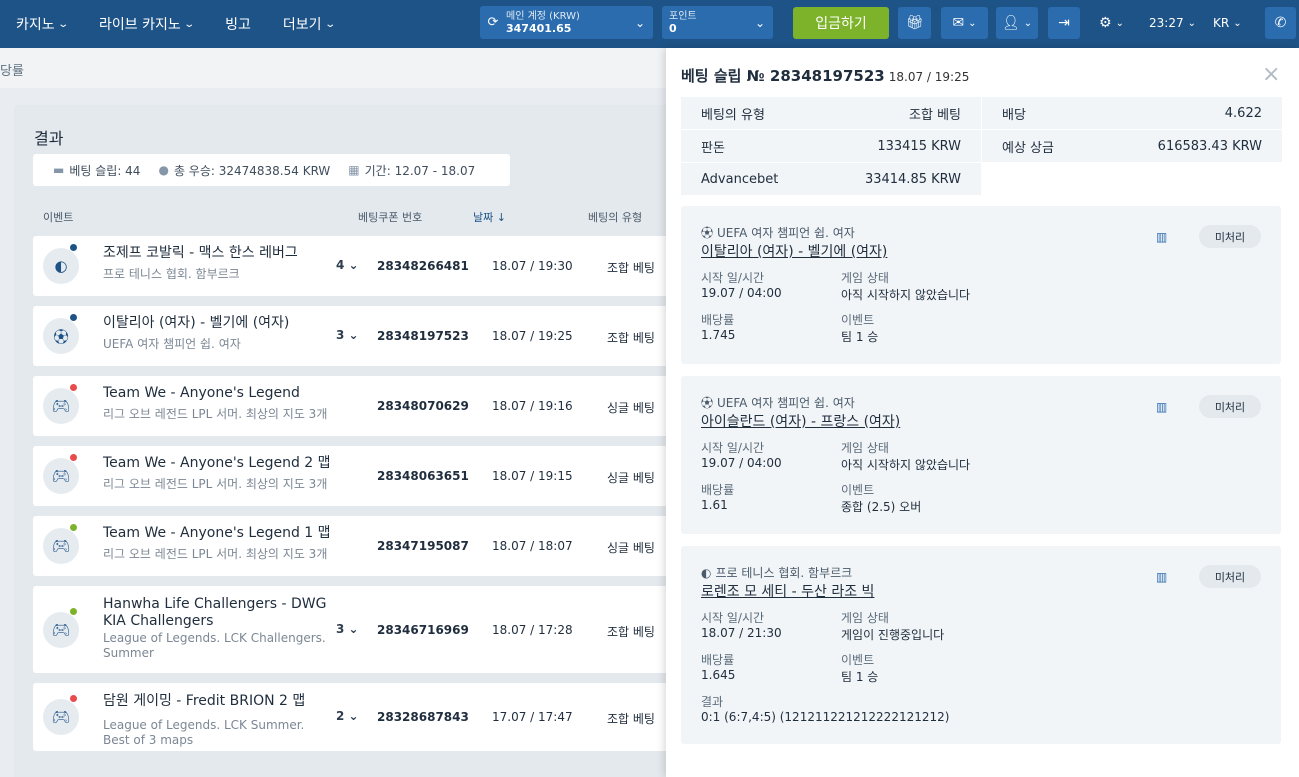 The image size is (1299, 777). What do you see at coordinates (778, 403) in the screenshot?
I see `event-league: ⚽︎ UEFA 여자 챔피언 쉽. 여자` at bounding box center [778, 403].